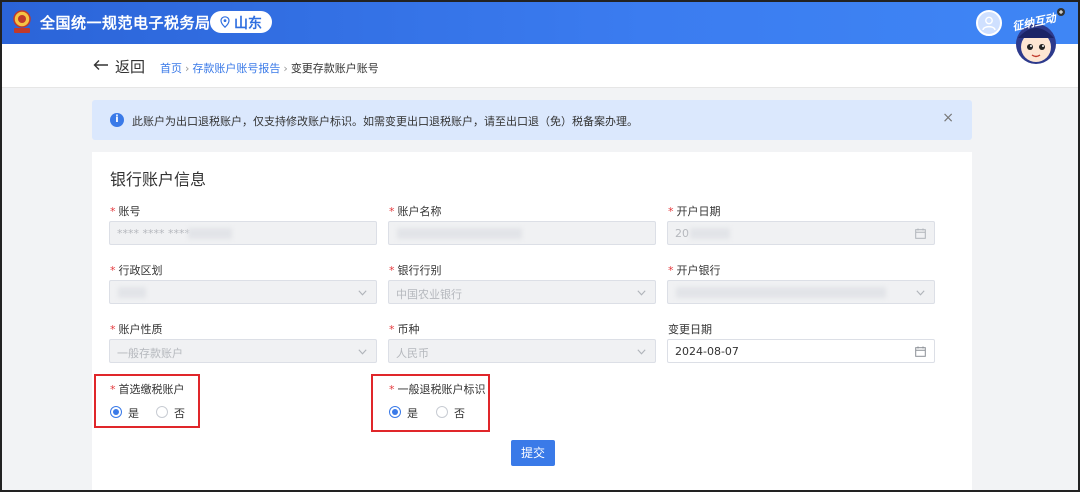 The width and height of the screenshot is (1080, 492). Describe the element at coordinates (248, 24) in the screenshot. I see `region-label: 山东` at that location.